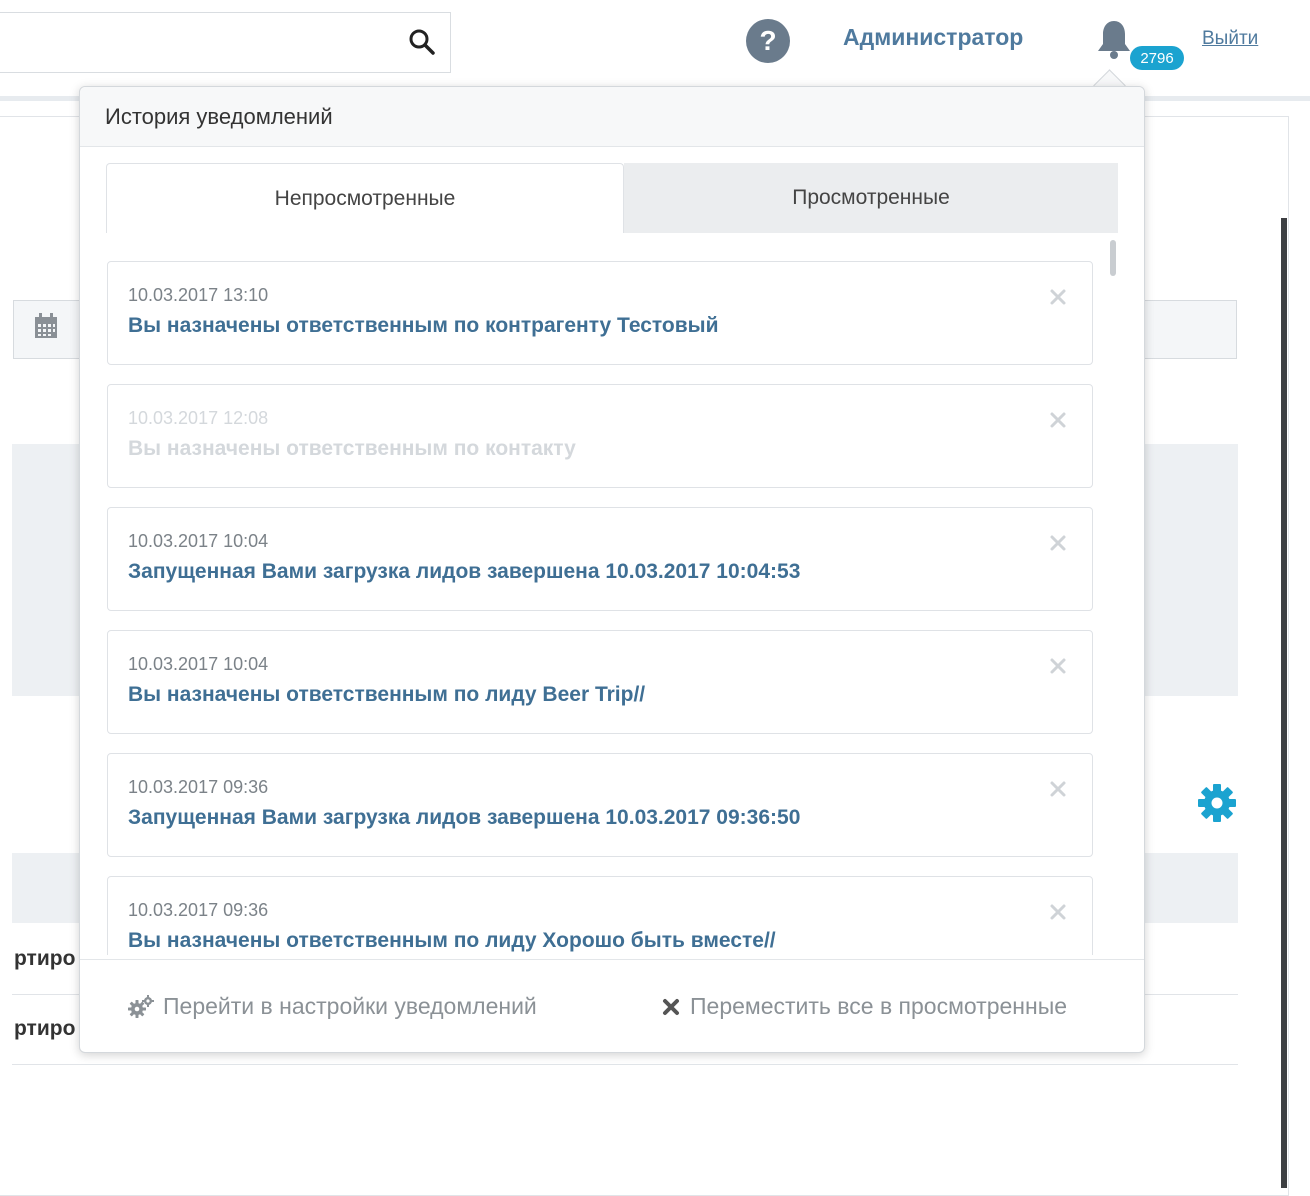 The height and width of the screenshot is (1196, 1310). I want to click on popover-header: История уведомлений, so click(612, 117).